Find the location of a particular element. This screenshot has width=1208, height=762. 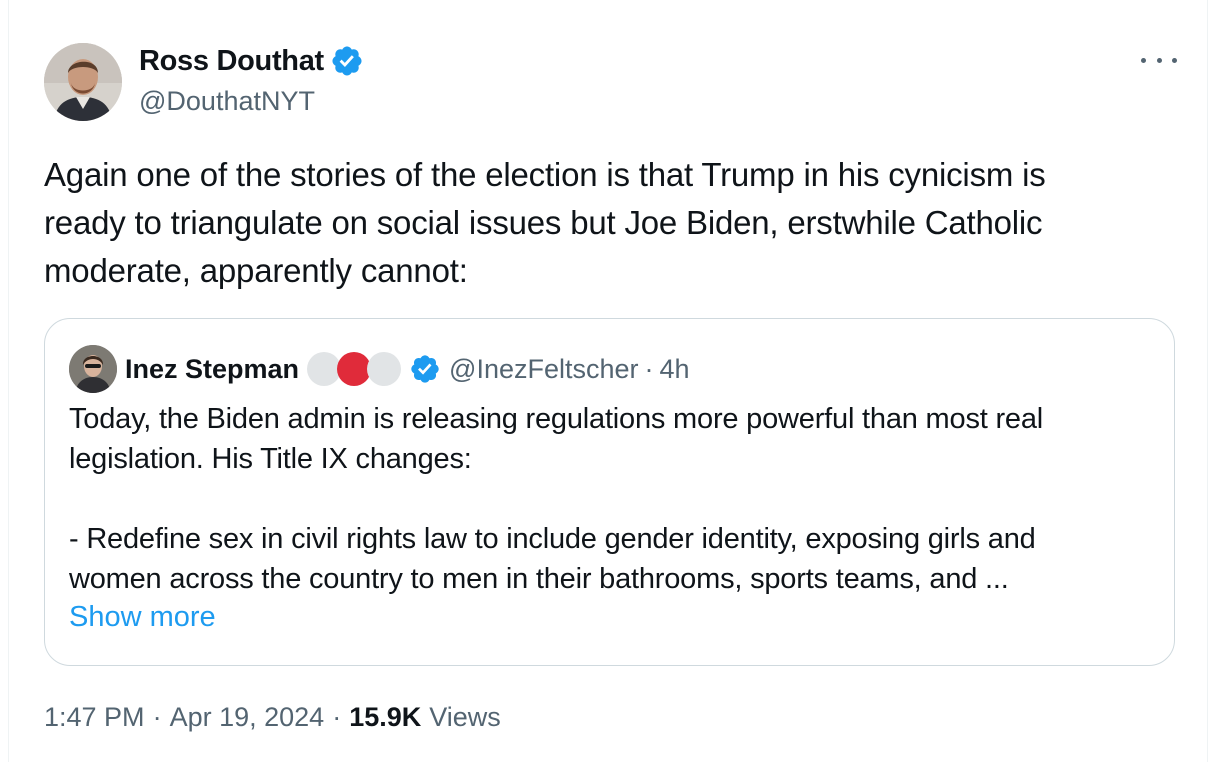

views-count: 15.9K is located at coordinates (385, 717).